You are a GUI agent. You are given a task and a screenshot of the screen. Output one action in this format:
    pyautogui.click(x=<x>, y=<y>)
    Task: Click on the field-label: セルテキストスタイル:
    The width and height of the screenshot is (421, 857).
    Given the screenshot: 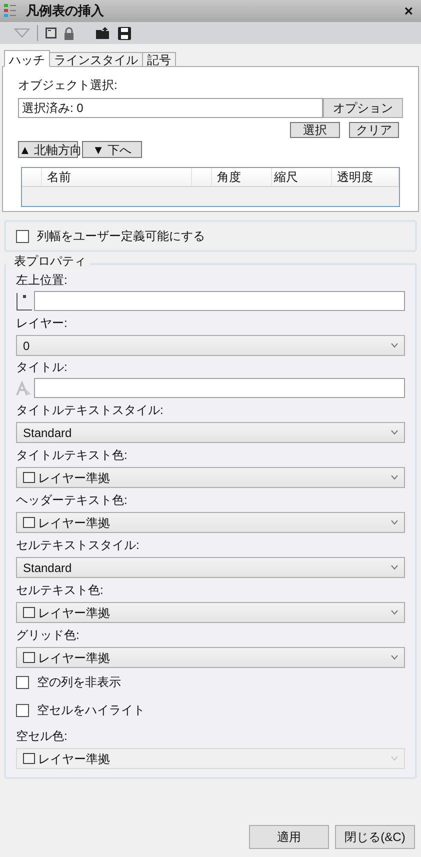 What is the action you would take?
    pyautogui.click(x=78, y=545)
    